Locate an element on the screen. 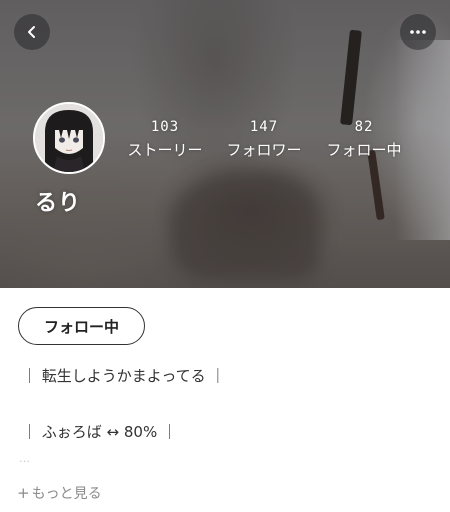  bio-line: ｜ 転生しようかまよってる ｜ is located at coordinates (124, 376).